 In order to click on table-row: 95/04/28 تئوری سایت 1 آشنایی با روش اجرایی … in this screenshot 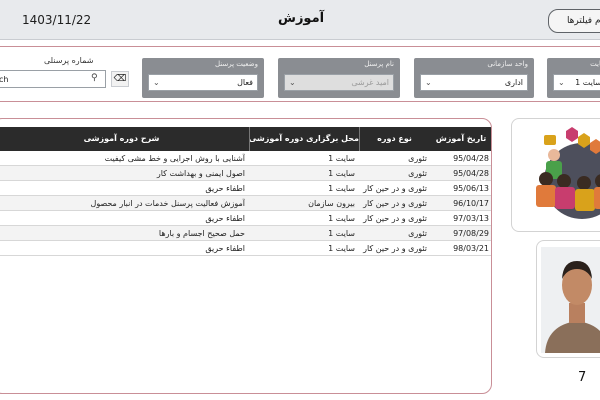, I will do `click(245, 158)`.